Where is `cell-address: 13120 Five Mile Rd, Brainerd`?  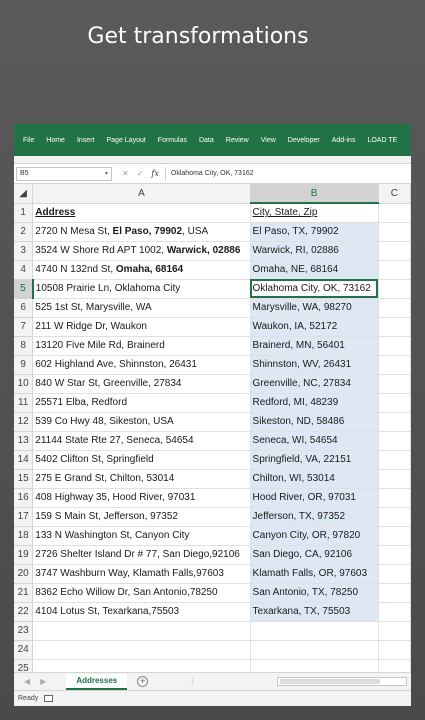 cell-address: 13120 Five Mile Rd, Brainerd is located at coordinates (141, 346).